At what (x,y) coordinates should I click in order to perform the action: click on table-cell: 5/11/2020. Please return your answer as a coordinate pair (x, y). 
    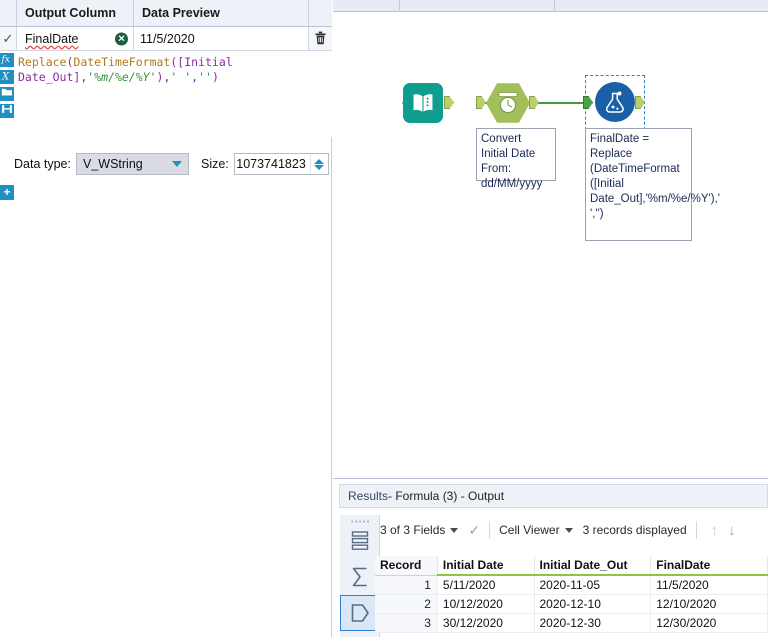
    Looking at the image, I should click on (486, 585).